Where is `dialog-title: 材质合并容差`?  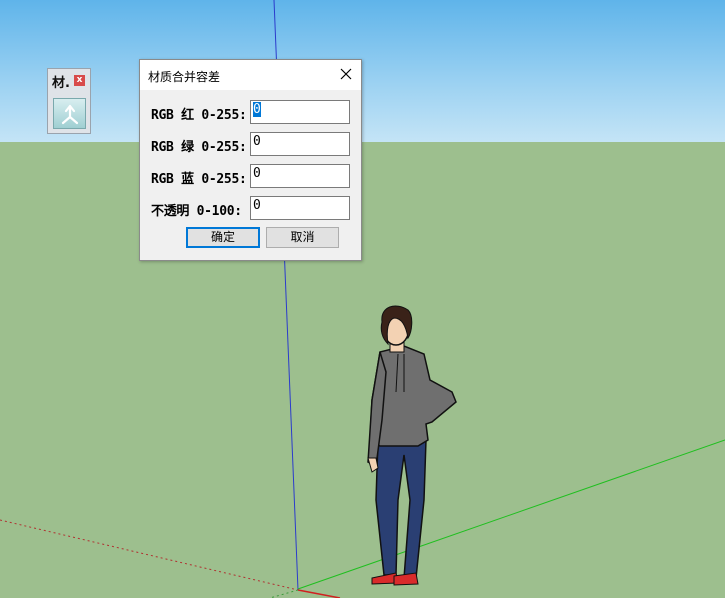 dialog-title: 材质合并容差 is located at coordinates (184, 77).